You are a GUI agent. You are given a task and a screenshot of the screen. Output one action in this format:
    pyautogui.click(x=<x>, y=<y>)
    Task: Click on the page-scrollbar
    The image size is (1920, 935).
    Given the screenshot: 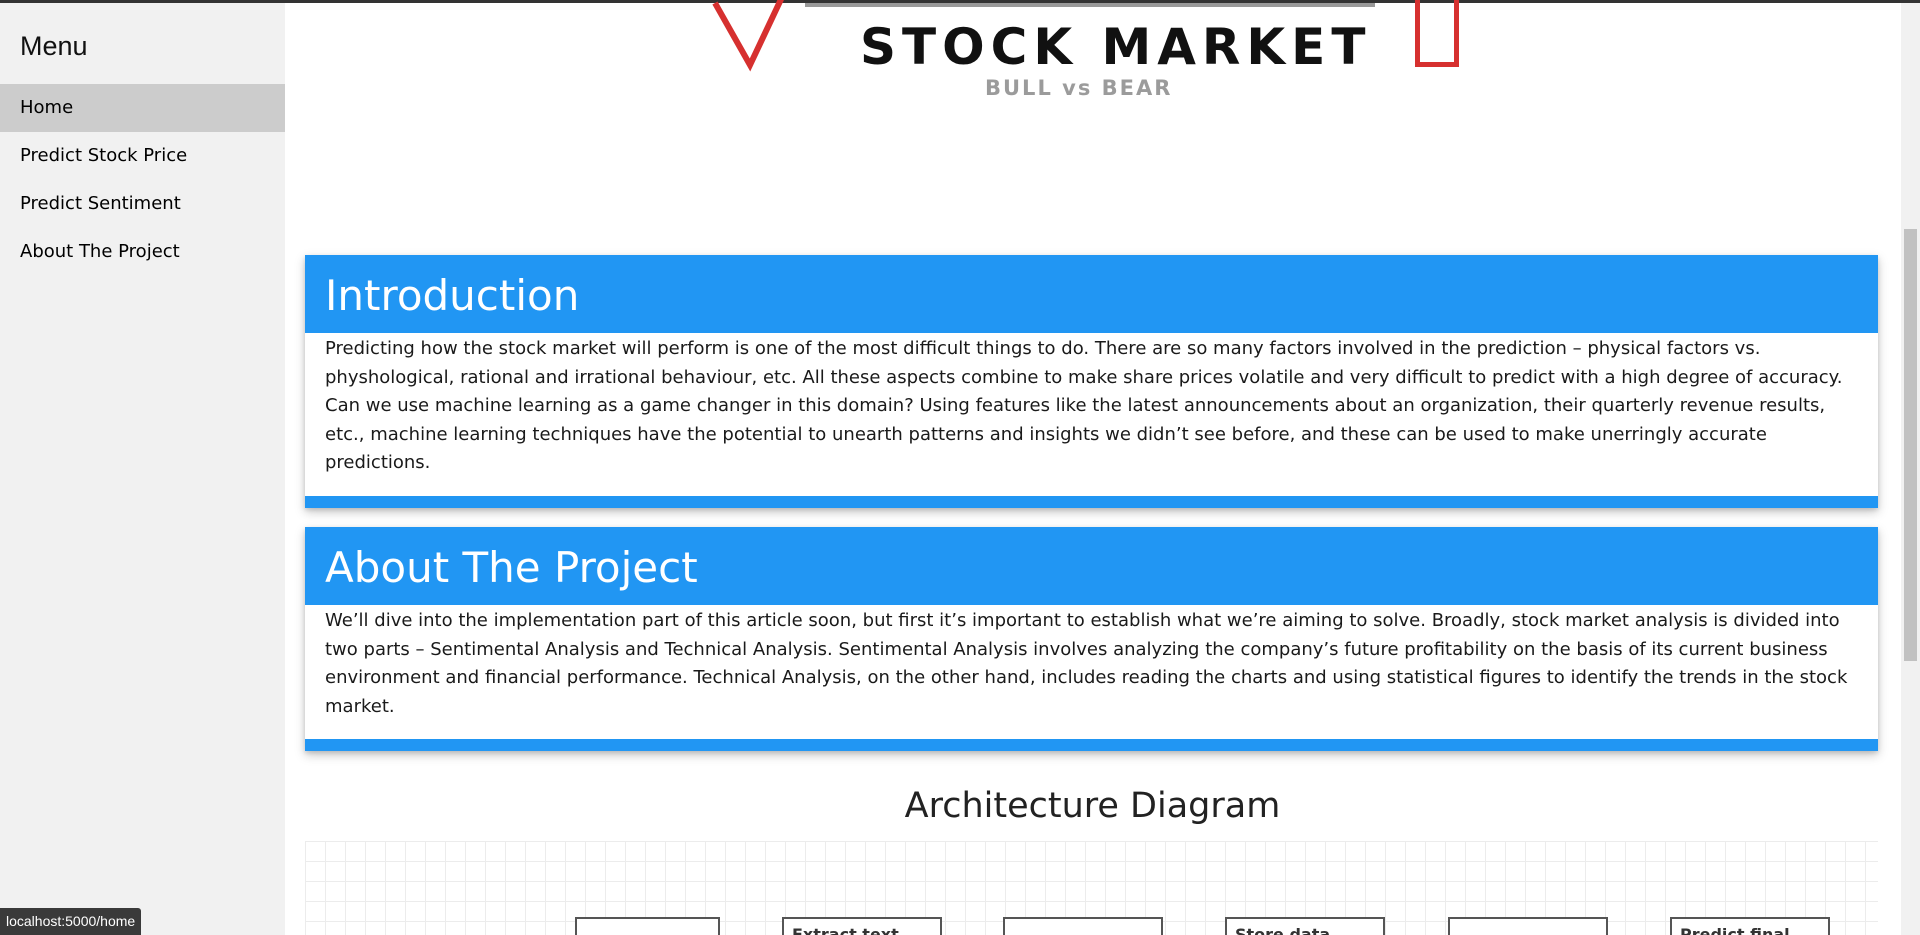 What is the action you would take?
    pyautogui.click(x=1910, y=469)
    